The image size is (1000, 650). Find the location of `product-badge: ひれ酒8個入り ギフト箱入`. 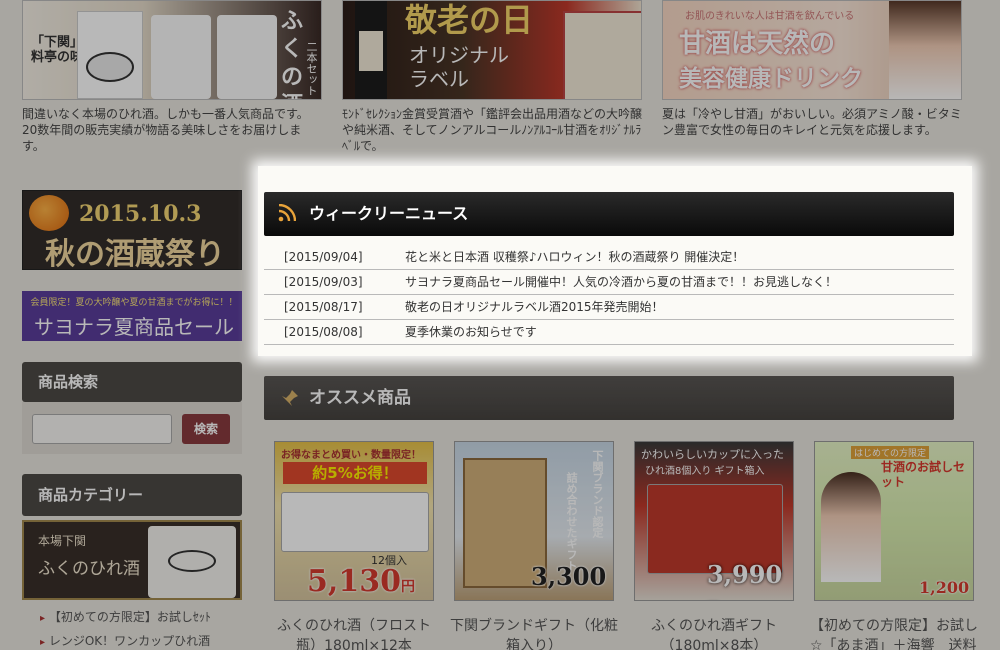

product-badge: ひれ酒8個入り ギフト箱入 is located at coordinates (705, 471).